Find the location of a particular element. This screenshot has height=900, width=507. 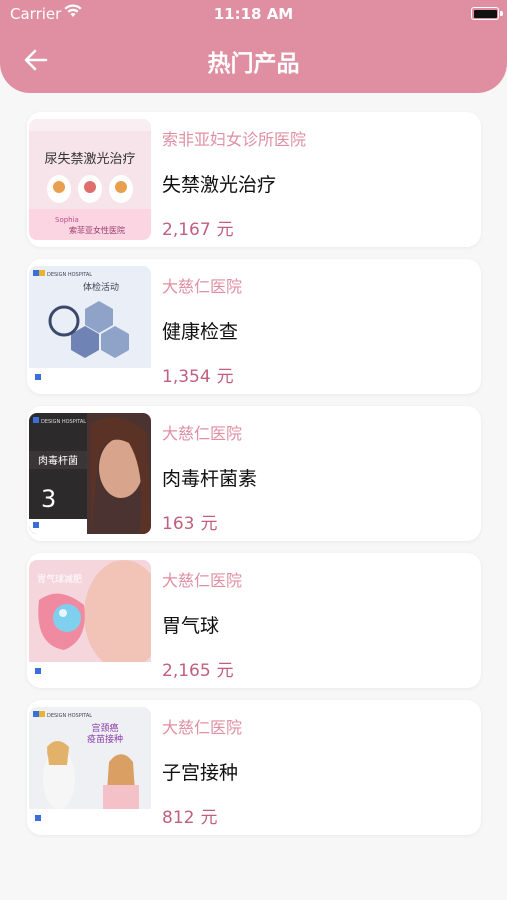

product-thumbnail: 尿失禁激光治疗 Sophia 索菲亚女性医院 is located at coordinates (90, 179).